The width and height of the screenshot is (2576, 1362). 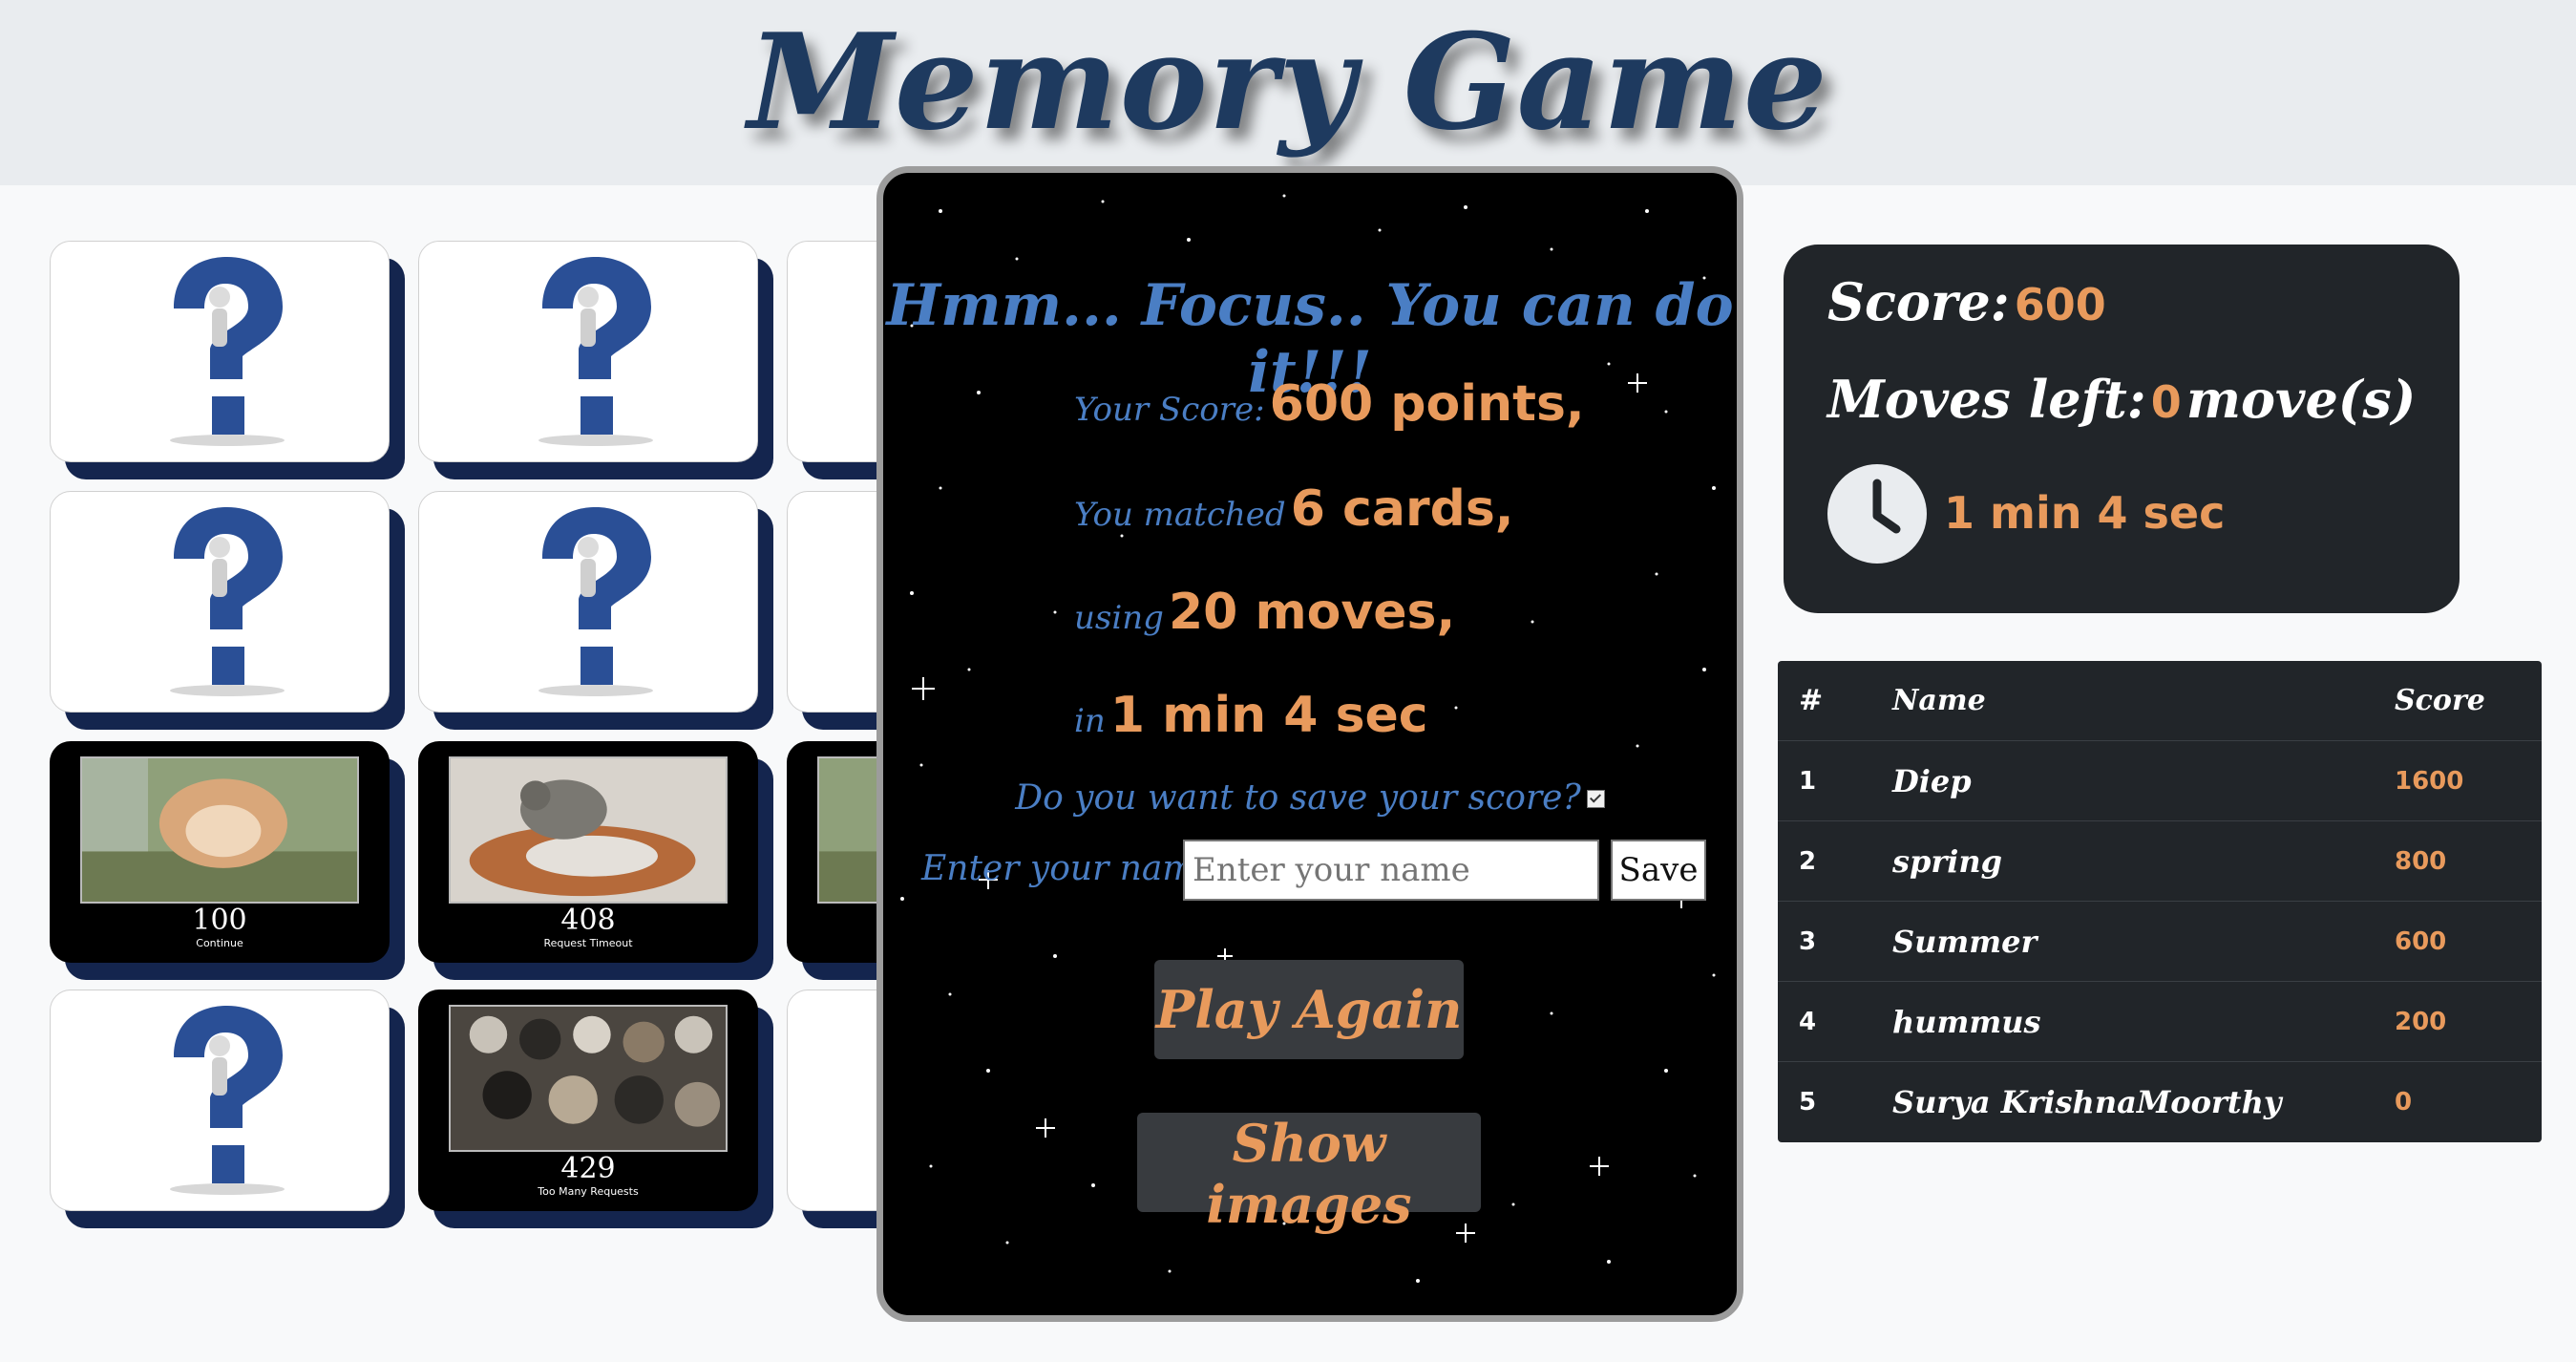 I want to click on card-code: 429, so click(x=588, y=1168).